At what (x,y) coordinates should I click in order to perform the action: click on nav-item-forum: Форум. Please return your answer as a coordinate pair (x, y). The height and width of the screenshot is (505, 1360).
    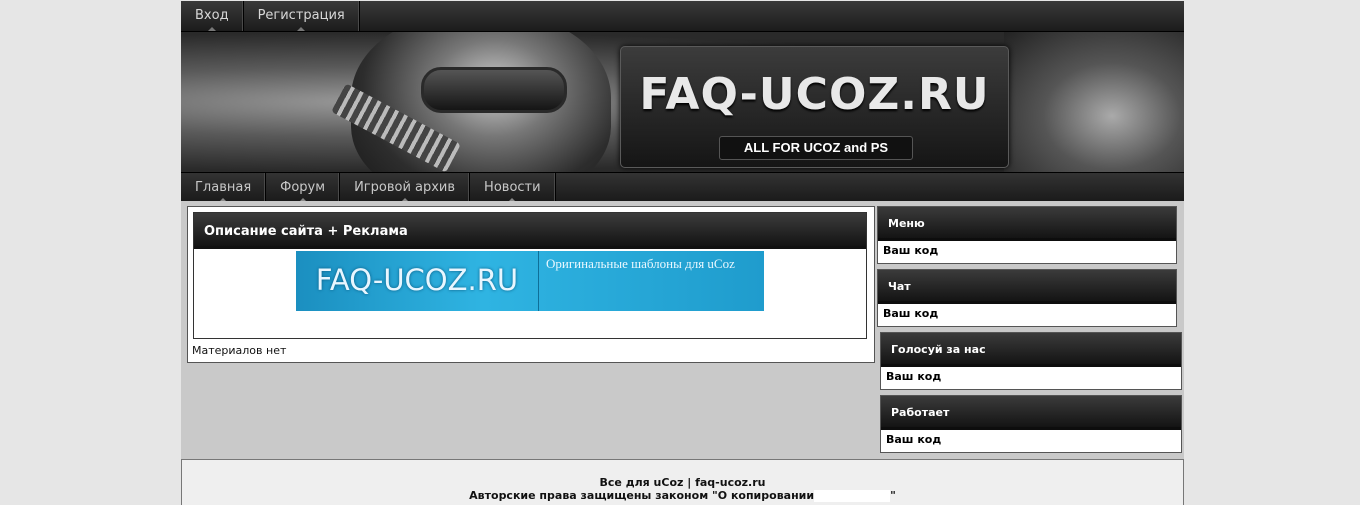
    Looking at the image, I should click on (303, 187).